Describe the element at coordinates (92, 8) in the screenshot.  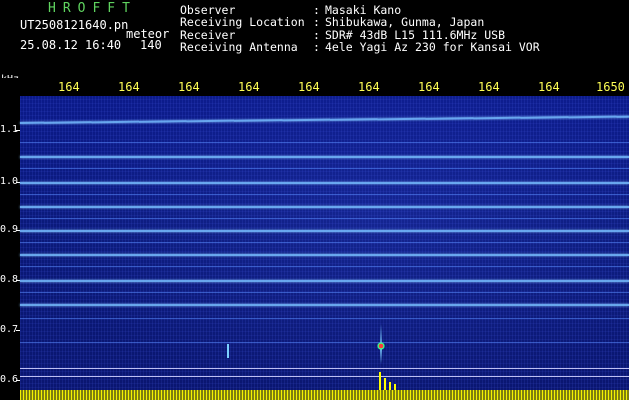
I see `app-title: HROFFT` at that location.